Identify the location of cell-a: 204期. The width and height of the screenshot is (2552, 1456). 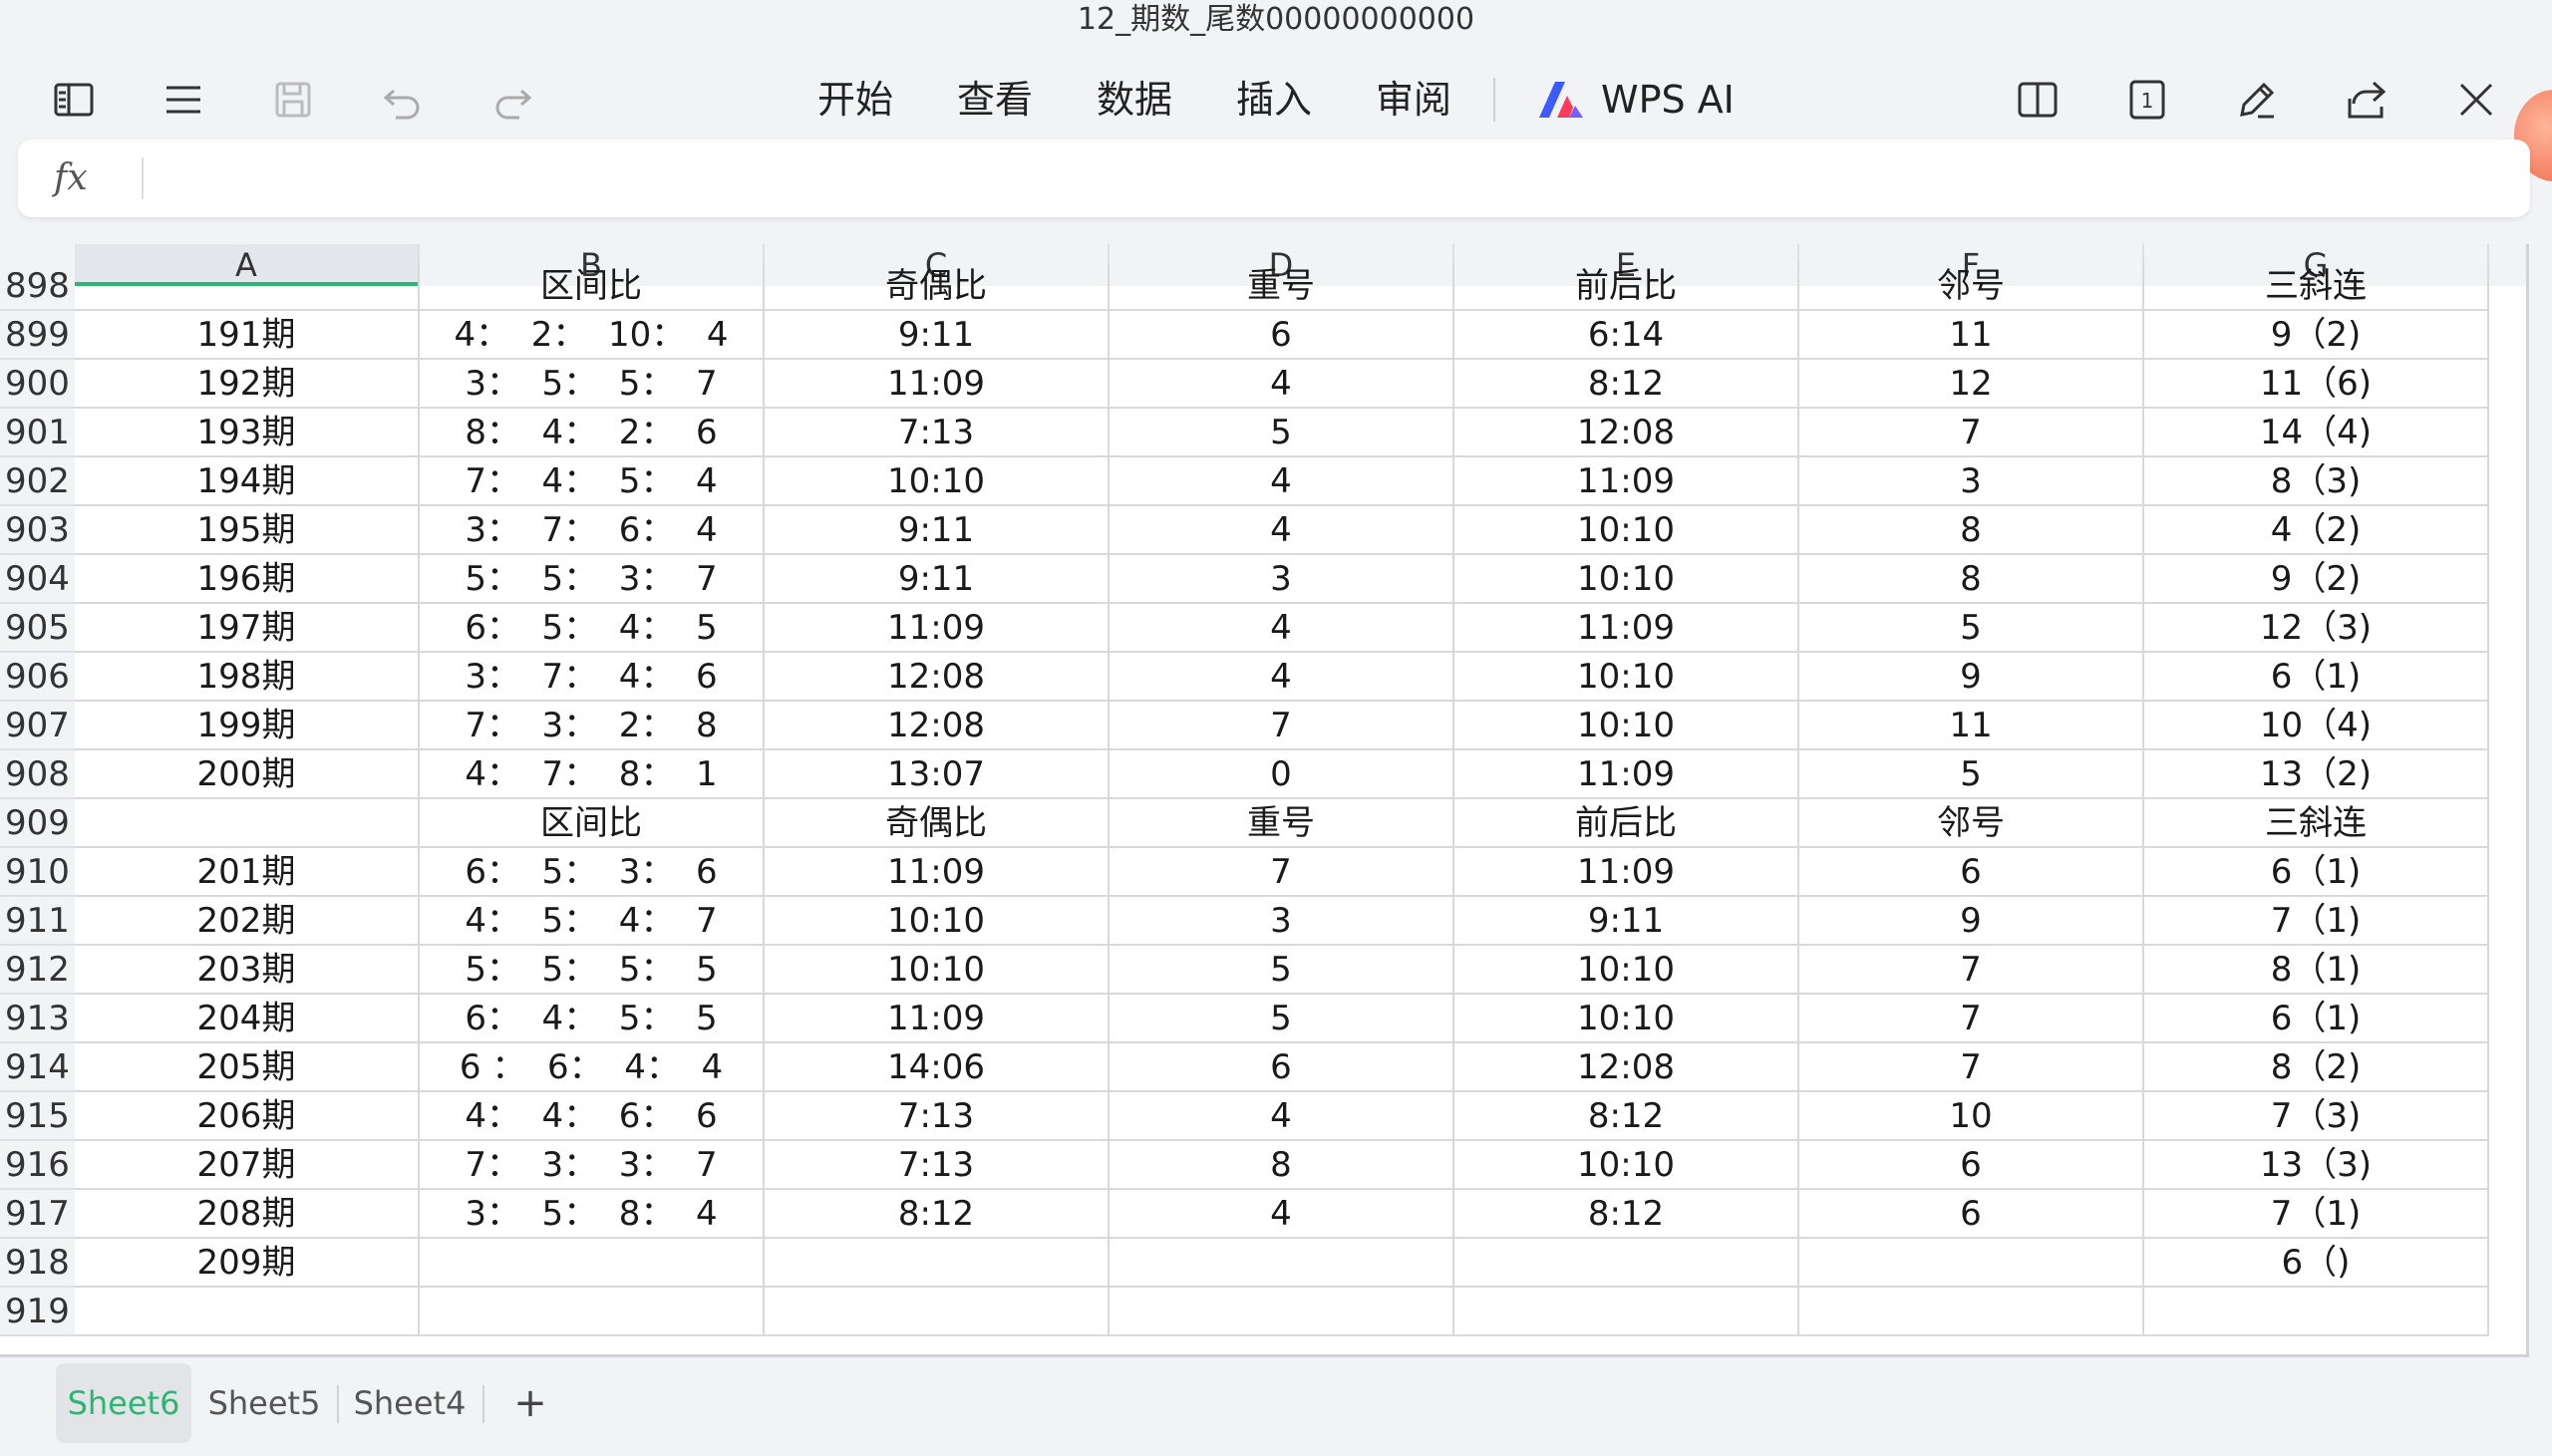
(247, 1019).